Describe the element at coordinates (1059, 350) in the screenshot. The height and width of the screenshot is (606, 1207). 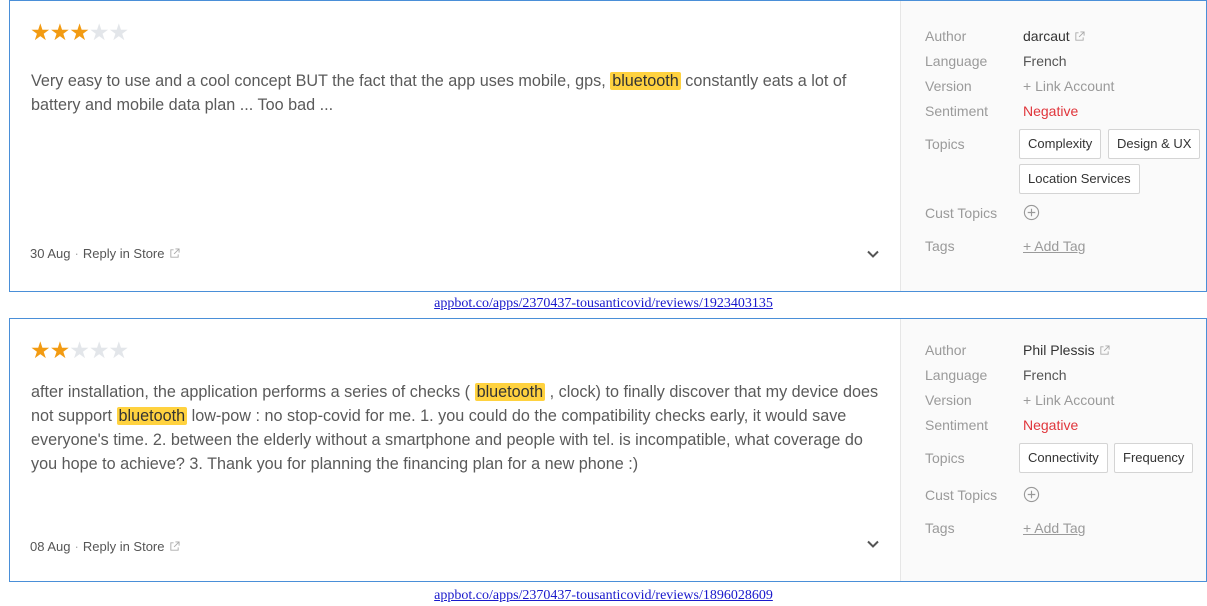
I see `author-name: Phil Plessis` at that location.